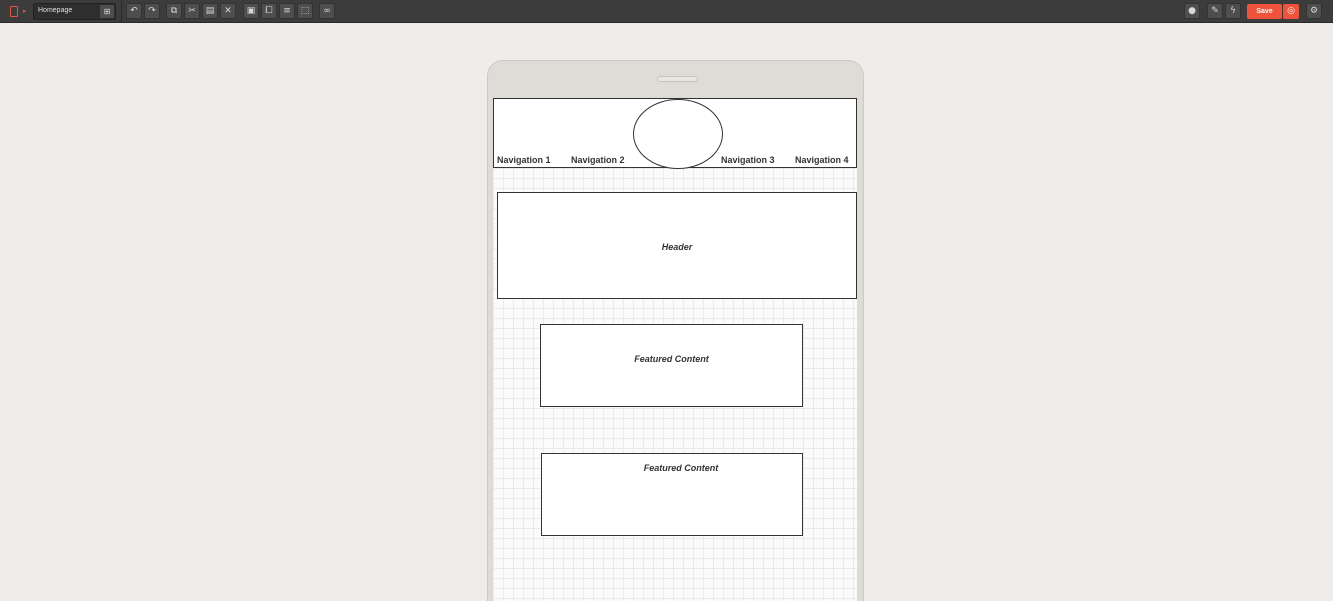 Image resolution: width=1333 pixels, height=601 pixels. What do you see at coordinates (1215, 11) in the screenshot?
I see `edit-icon: ✎` at bounding box center [1215, 11].